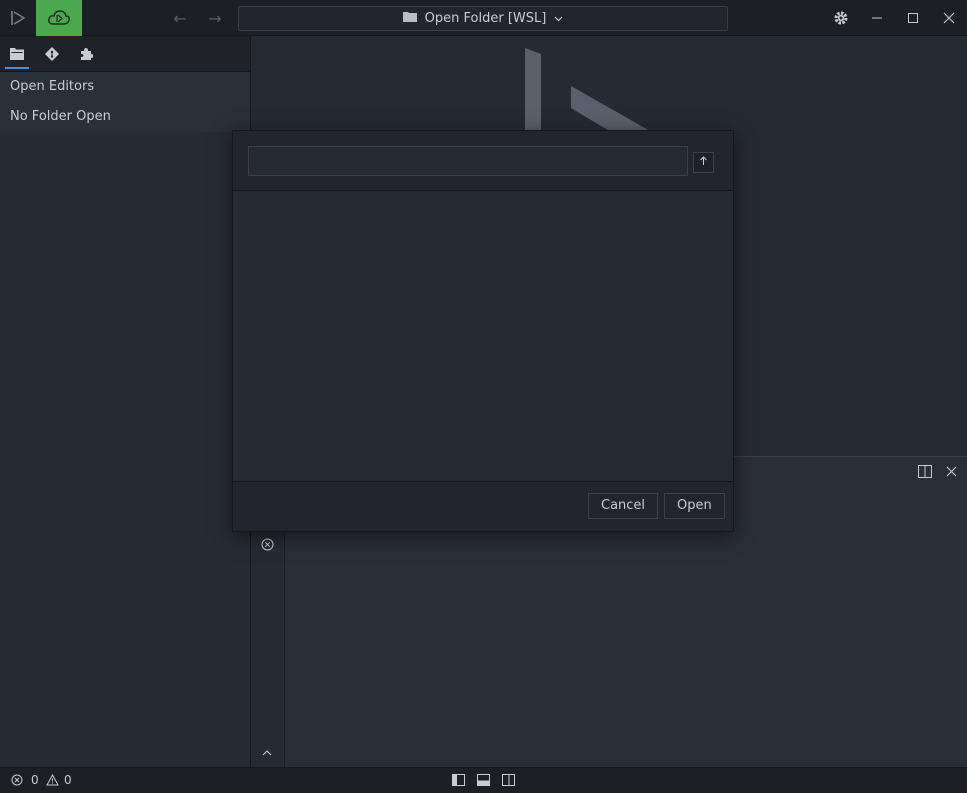 The image size is (967, 793). I want to click on parent-folder-button, so click(703, 162).